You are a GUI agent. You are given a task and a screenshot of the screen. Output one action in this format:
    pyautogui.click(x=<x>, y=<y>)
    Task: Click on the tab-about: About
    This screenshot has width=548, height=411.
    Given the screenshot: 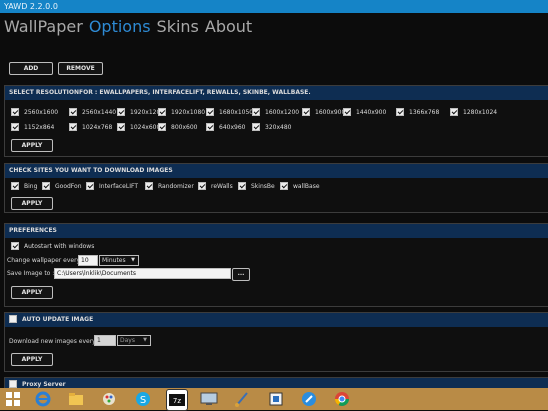 What is the action you would take?
    pyautogui.click(x=228, y=27)
    